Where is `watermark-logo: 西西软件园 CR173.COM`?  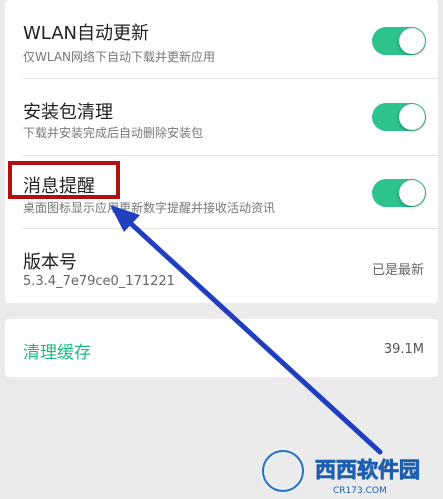
watermark-logo: 西西软件园 CR173.COM is located at coordinates (340, 472).